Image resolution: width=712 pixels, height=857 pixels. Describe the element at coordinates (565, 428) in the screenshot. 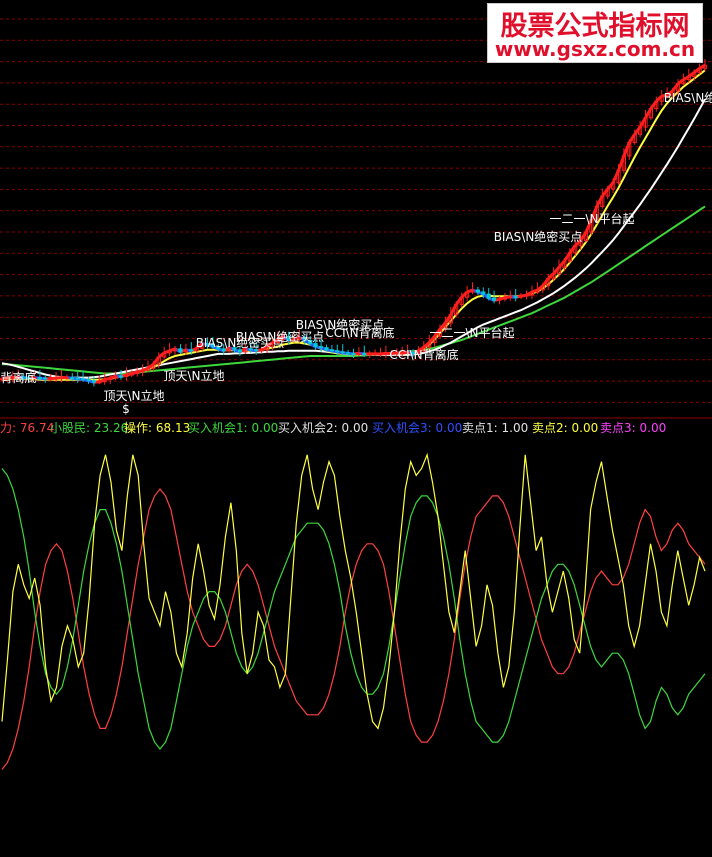

I see `indicator-value: 卖点2: 0.00` at that location.